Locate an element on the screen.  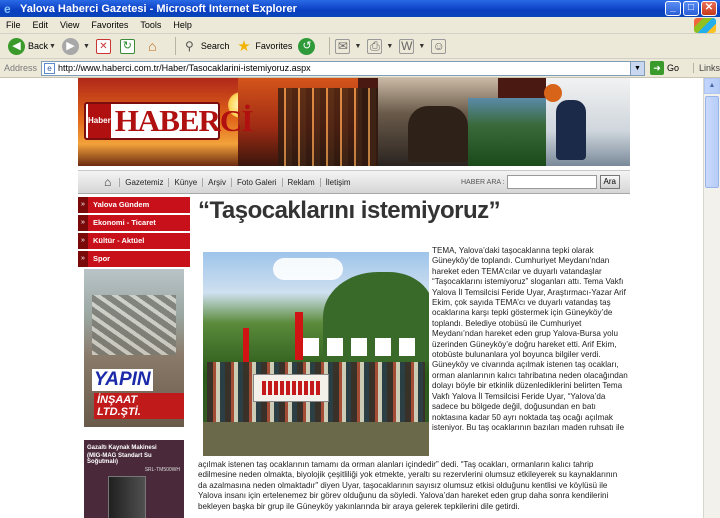
logo-h-mark: Haber is located at coordinates (99, 121).